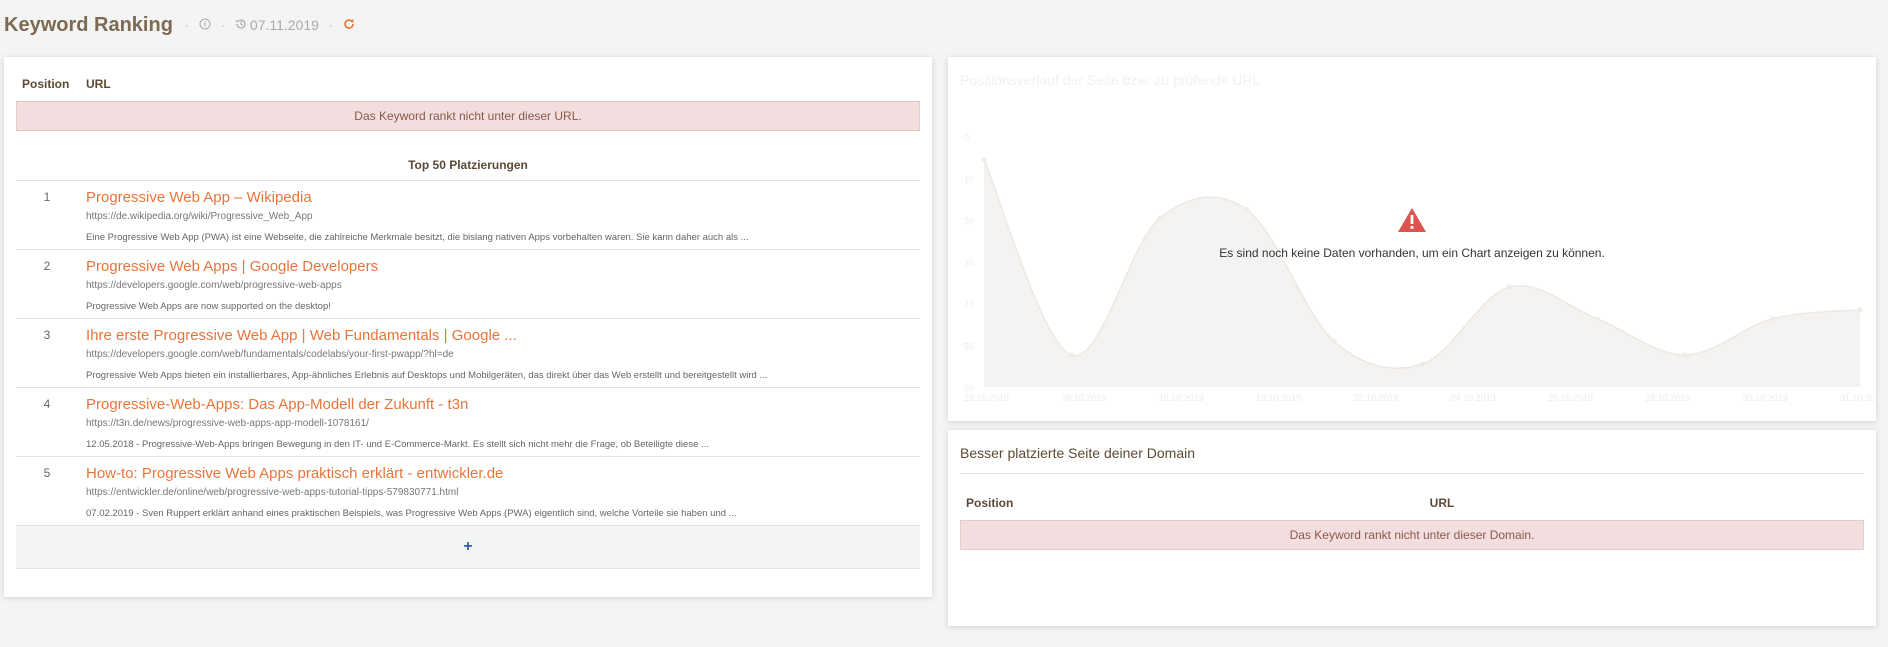 This screenshot has width=1888, height=647. What do you see at coordinates (1083, 398) in the screenshot?
I see `x-tick-label: 06.10.2019` at bounding box center [1083, 398].